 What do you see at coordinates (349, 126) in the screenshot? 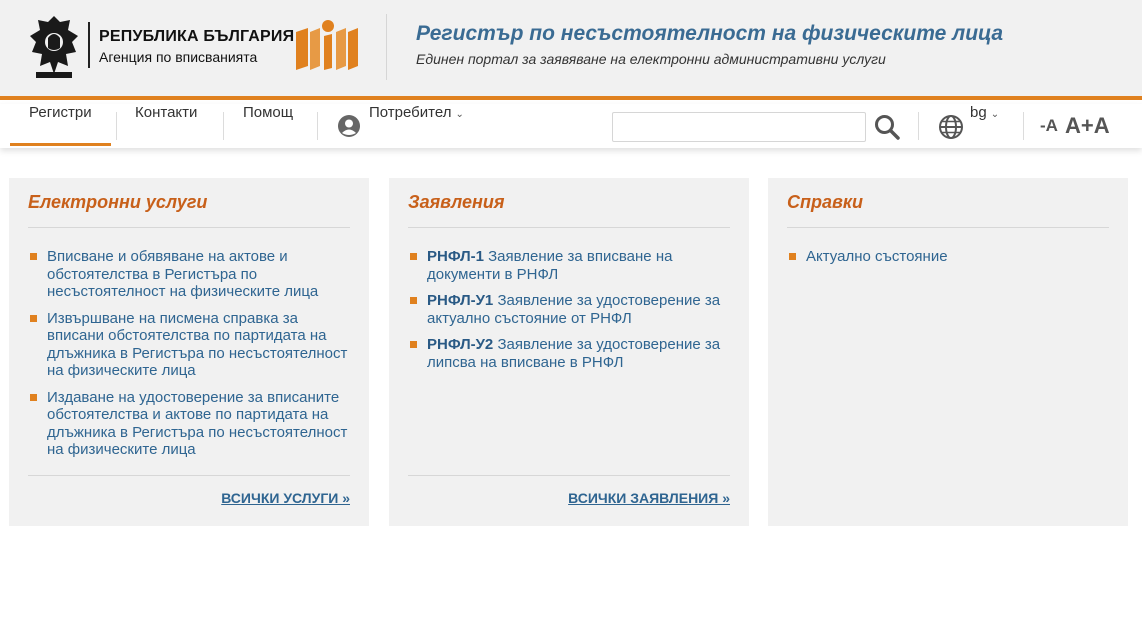
I see `user-icon` at bounding box center [349, 126].